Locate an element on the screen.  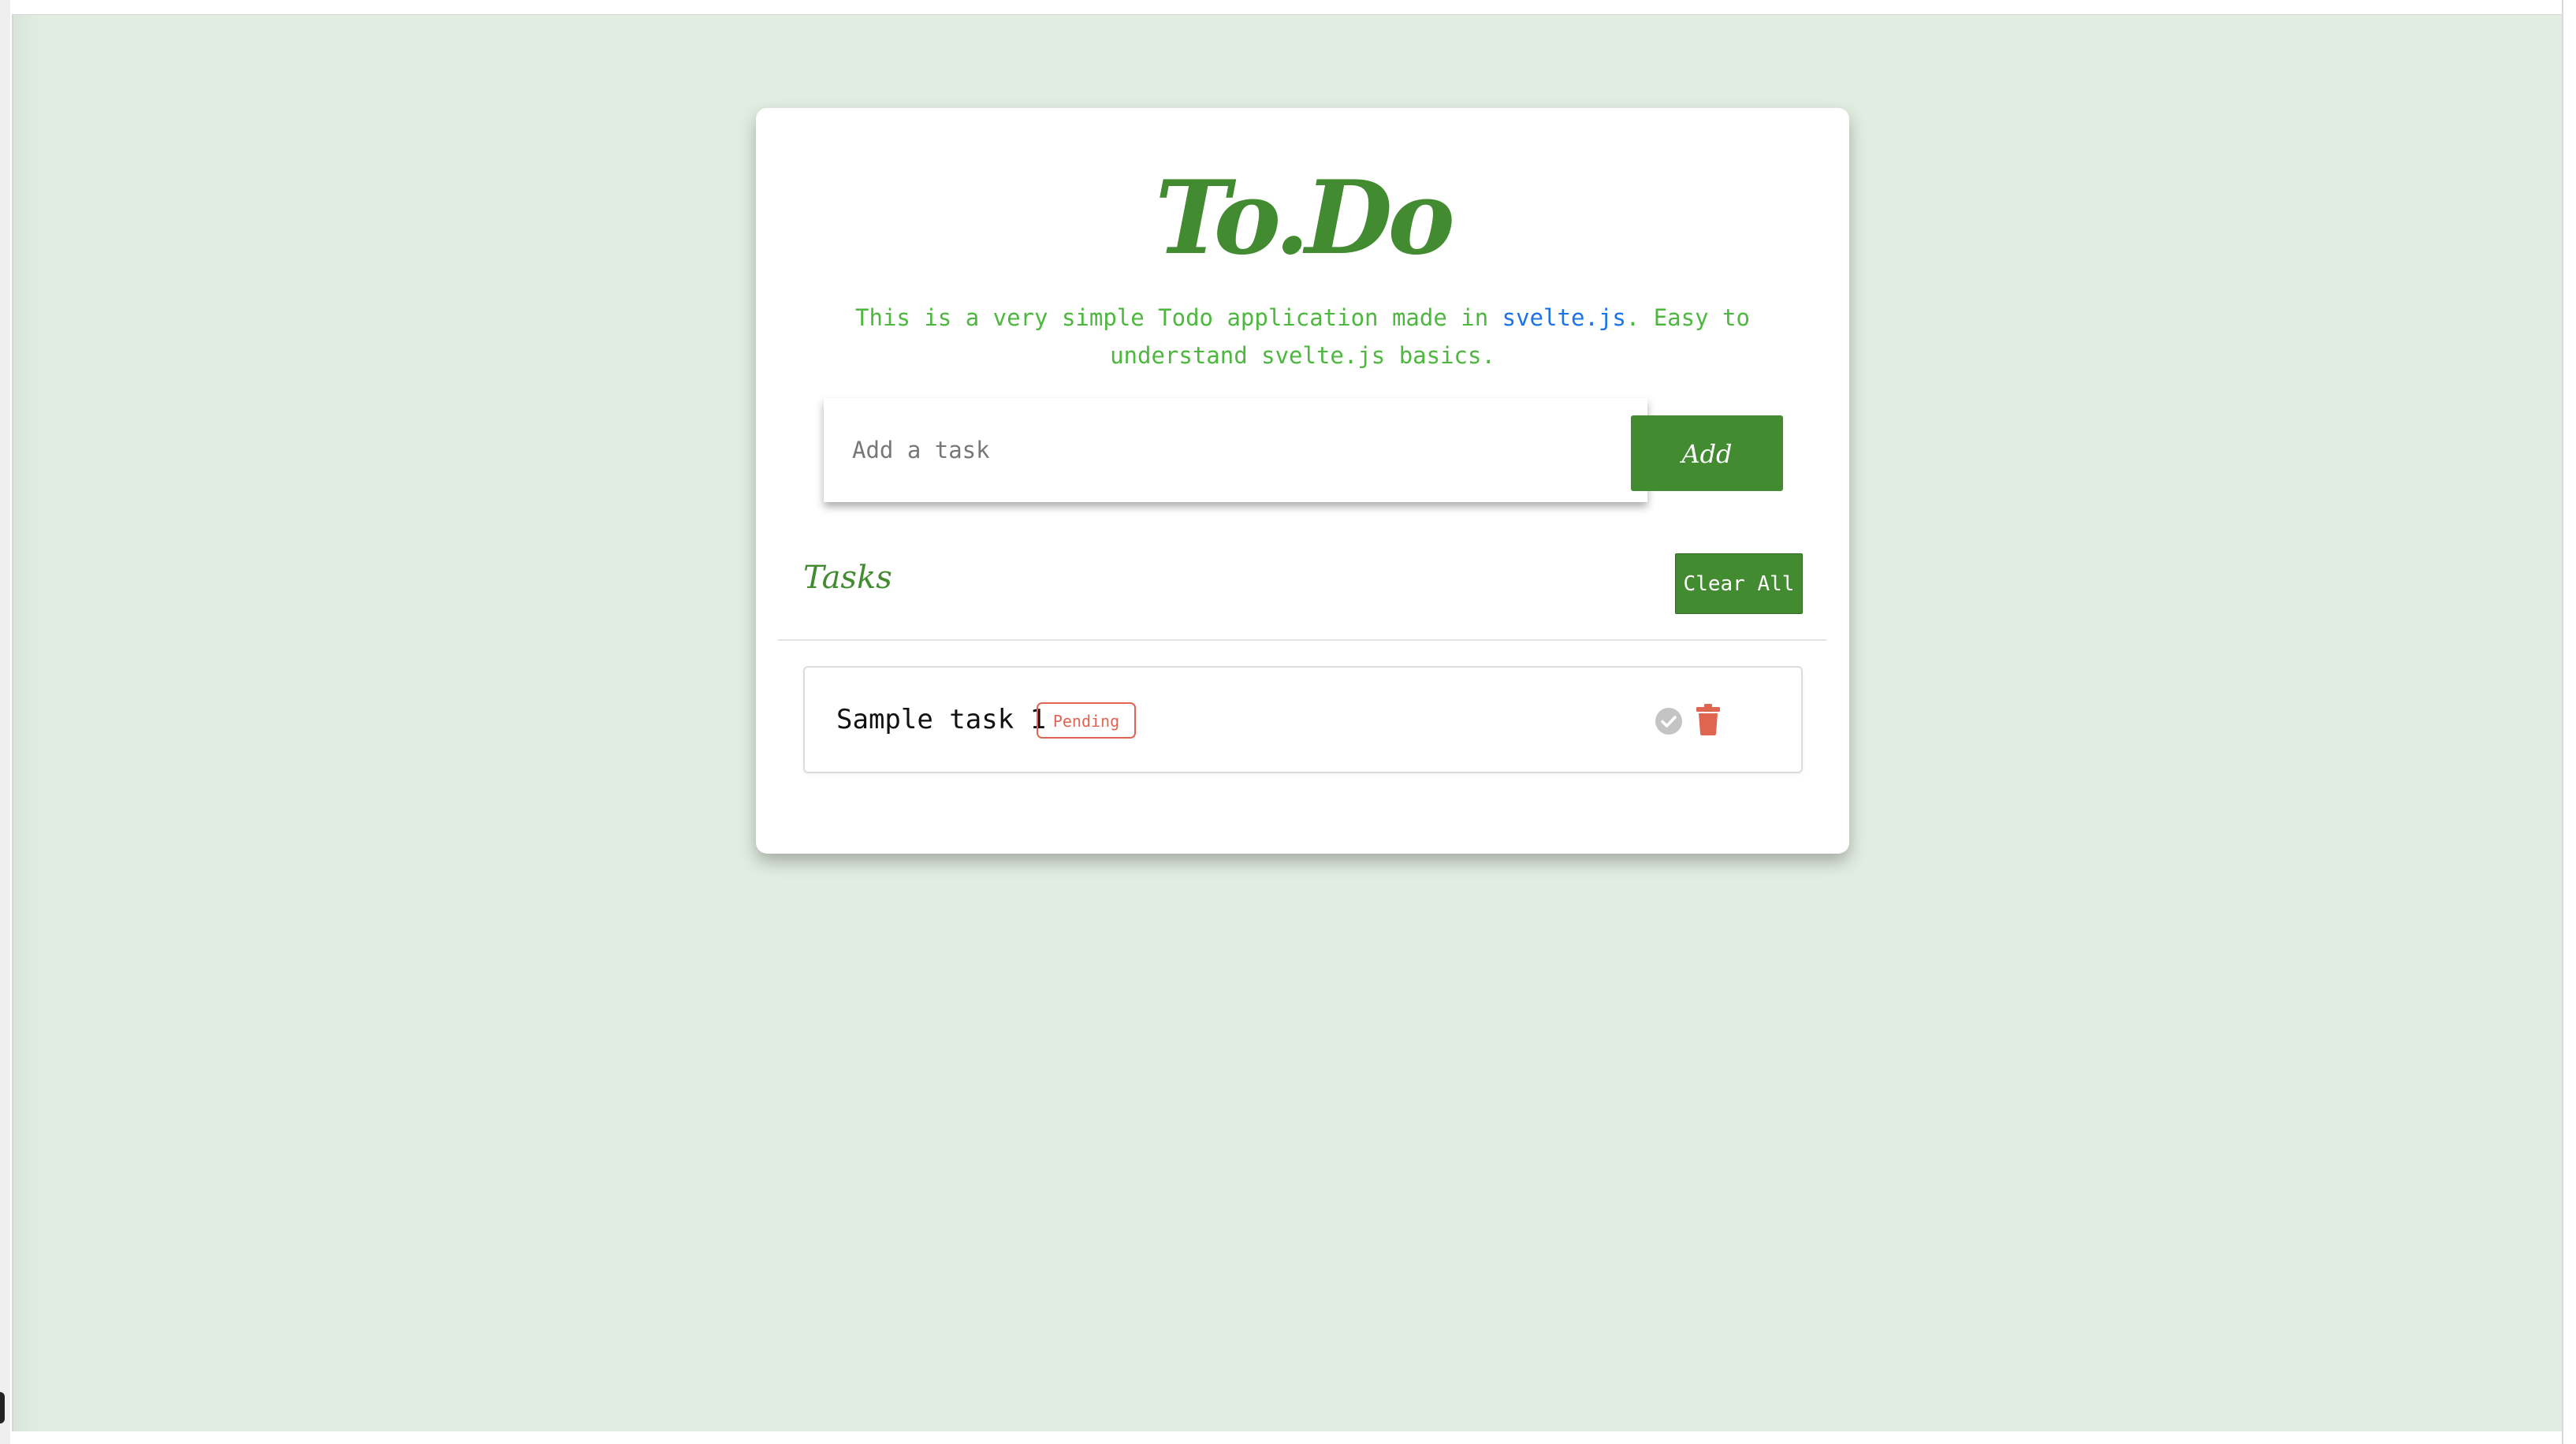
task-input is located at coordinates (1235, 450).